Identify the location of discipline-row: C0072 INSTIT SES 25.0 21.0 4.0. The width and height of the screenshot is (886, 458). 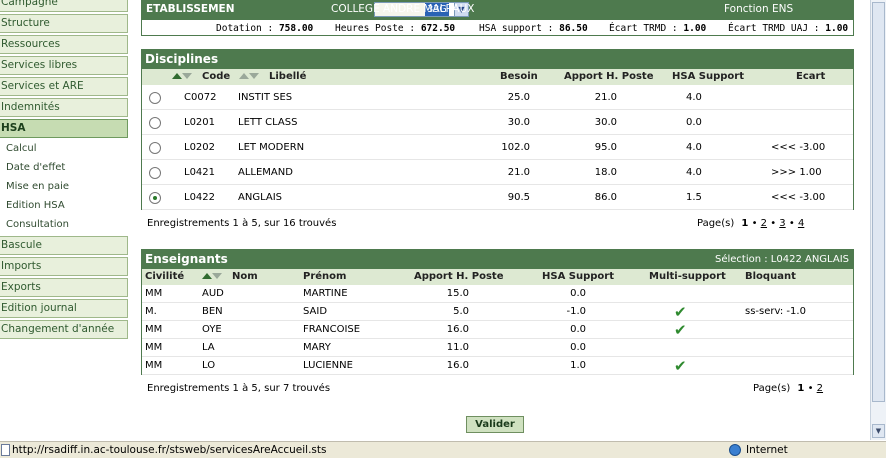
(497, 97).